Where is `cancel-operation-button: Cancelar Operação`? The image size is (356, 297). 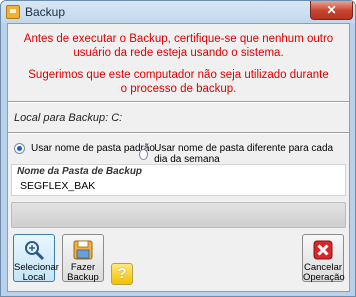 cancel-operation-button: Cancelar Operação is located at coordinates (323, 258).